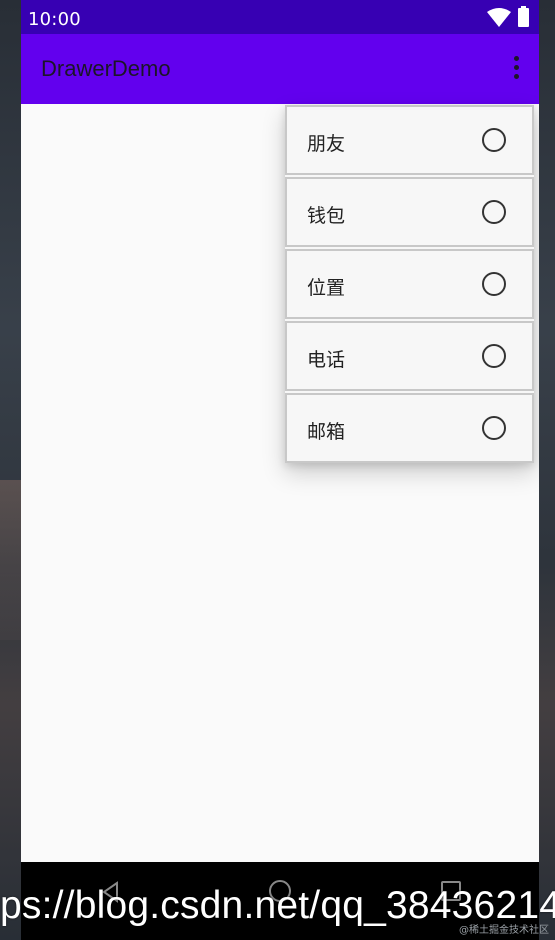 Image resolution: width=555 pixels, height=940 pixels. Describe the element at coordinates (11, 560) in the screenshot. I see `background-streak` at that location.